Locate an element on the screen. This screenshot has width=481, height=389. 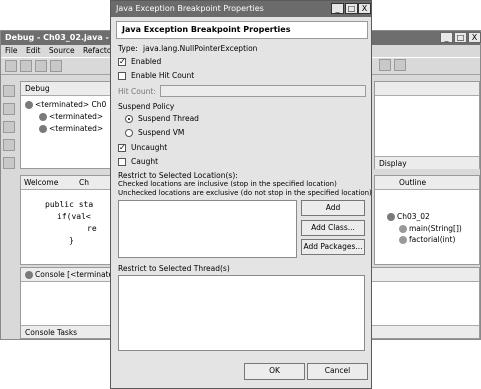
terminated-thread-icon is located at coordinates (43, 129).